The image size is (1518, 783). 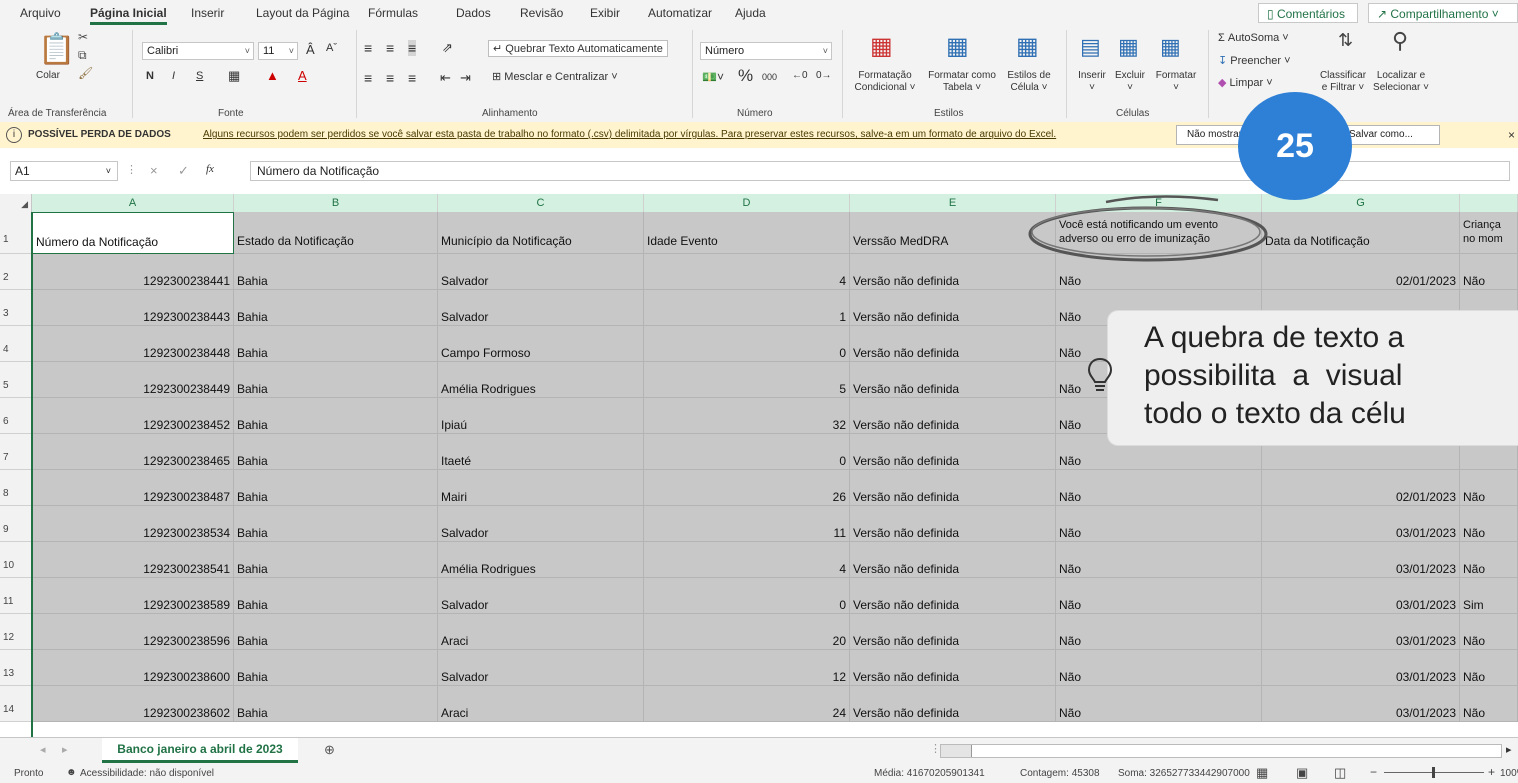 I want to click on cell-a: 1292300238600, so click(x=133, y=668).